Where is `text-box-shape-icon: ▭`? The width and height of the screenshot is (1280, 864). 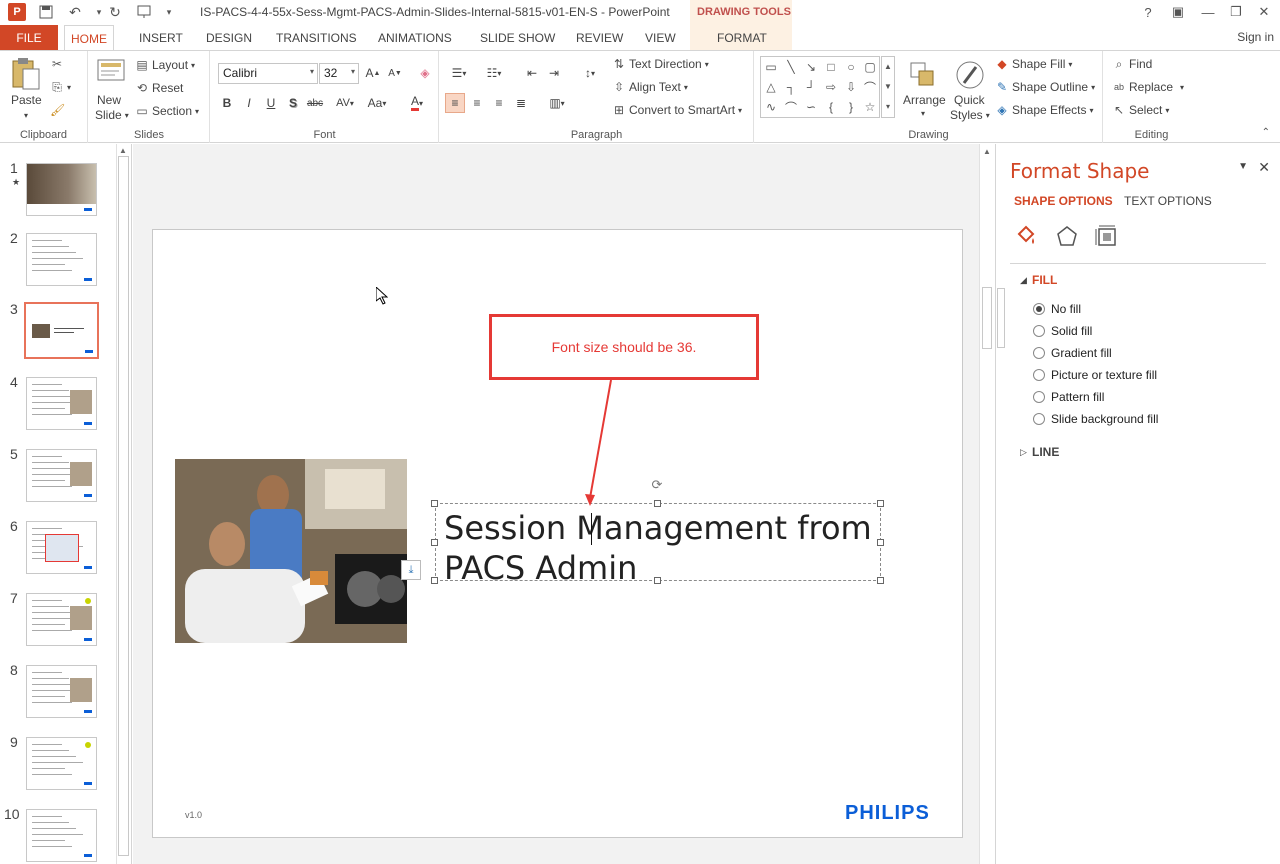 text-box-shape-icon: ▭ is located at coordinates (771, 67).